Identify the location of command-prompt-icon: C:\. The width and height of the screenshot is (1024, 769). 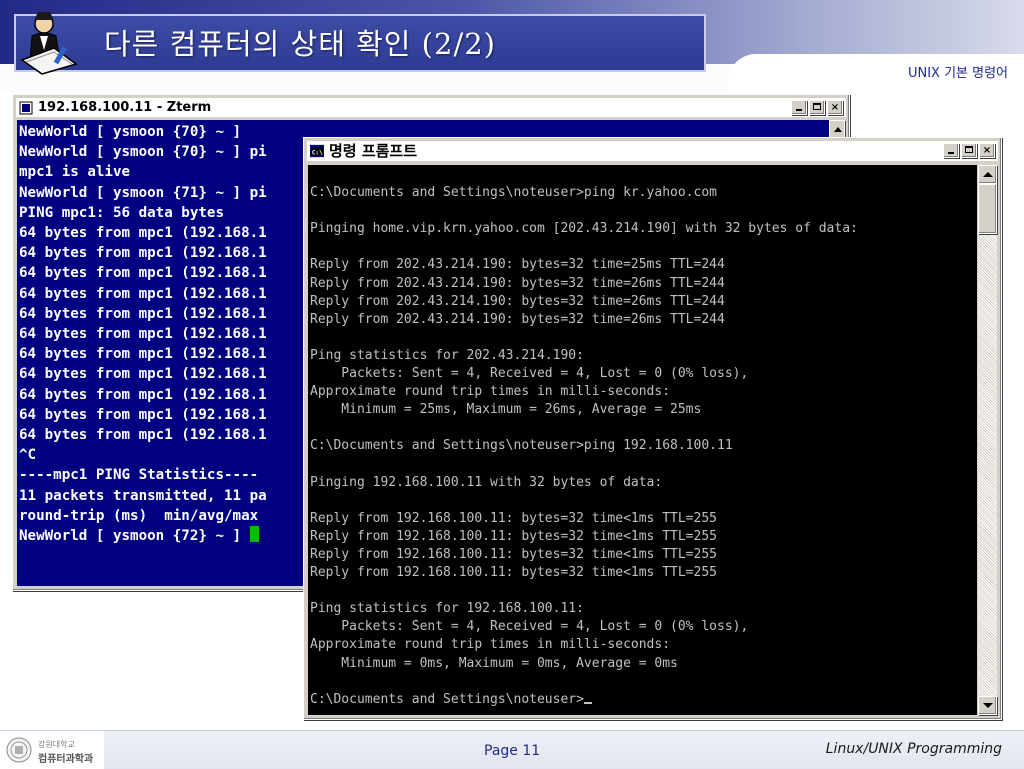
(317, 151).